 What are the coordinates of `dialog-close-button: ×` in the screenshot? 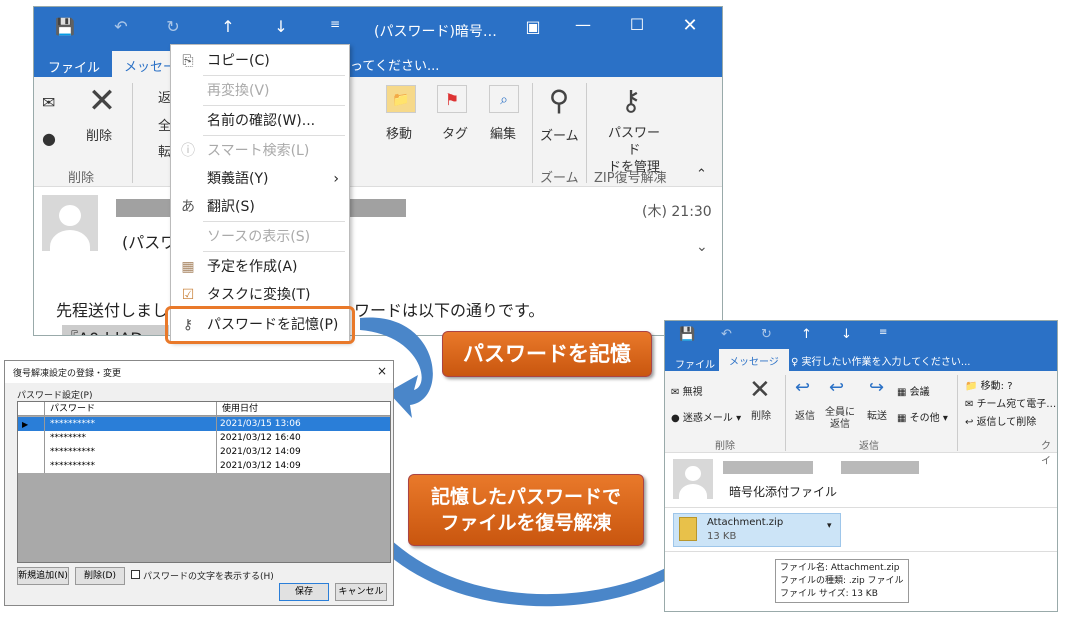 It's located at (382, 371).